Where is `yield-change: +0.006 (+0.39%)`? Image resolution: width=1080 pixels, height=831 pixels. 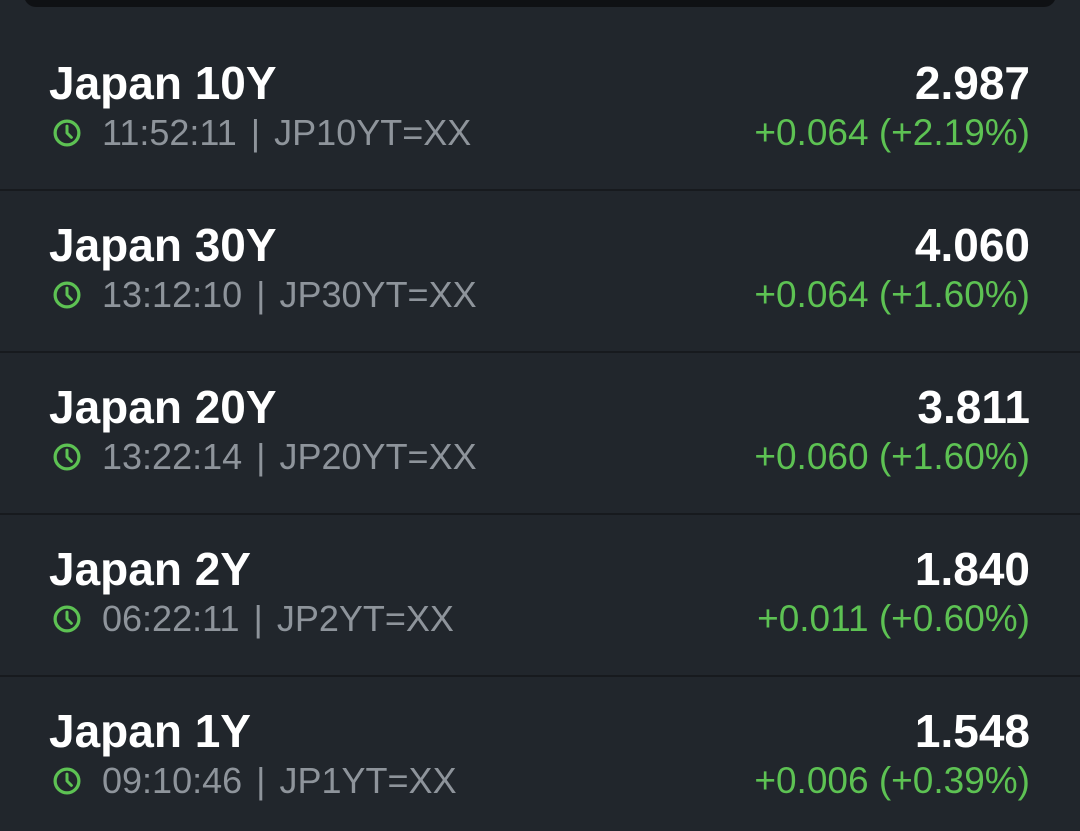 yield-change: +0.006 (+0.39%) is located at coordinates (892, 780).